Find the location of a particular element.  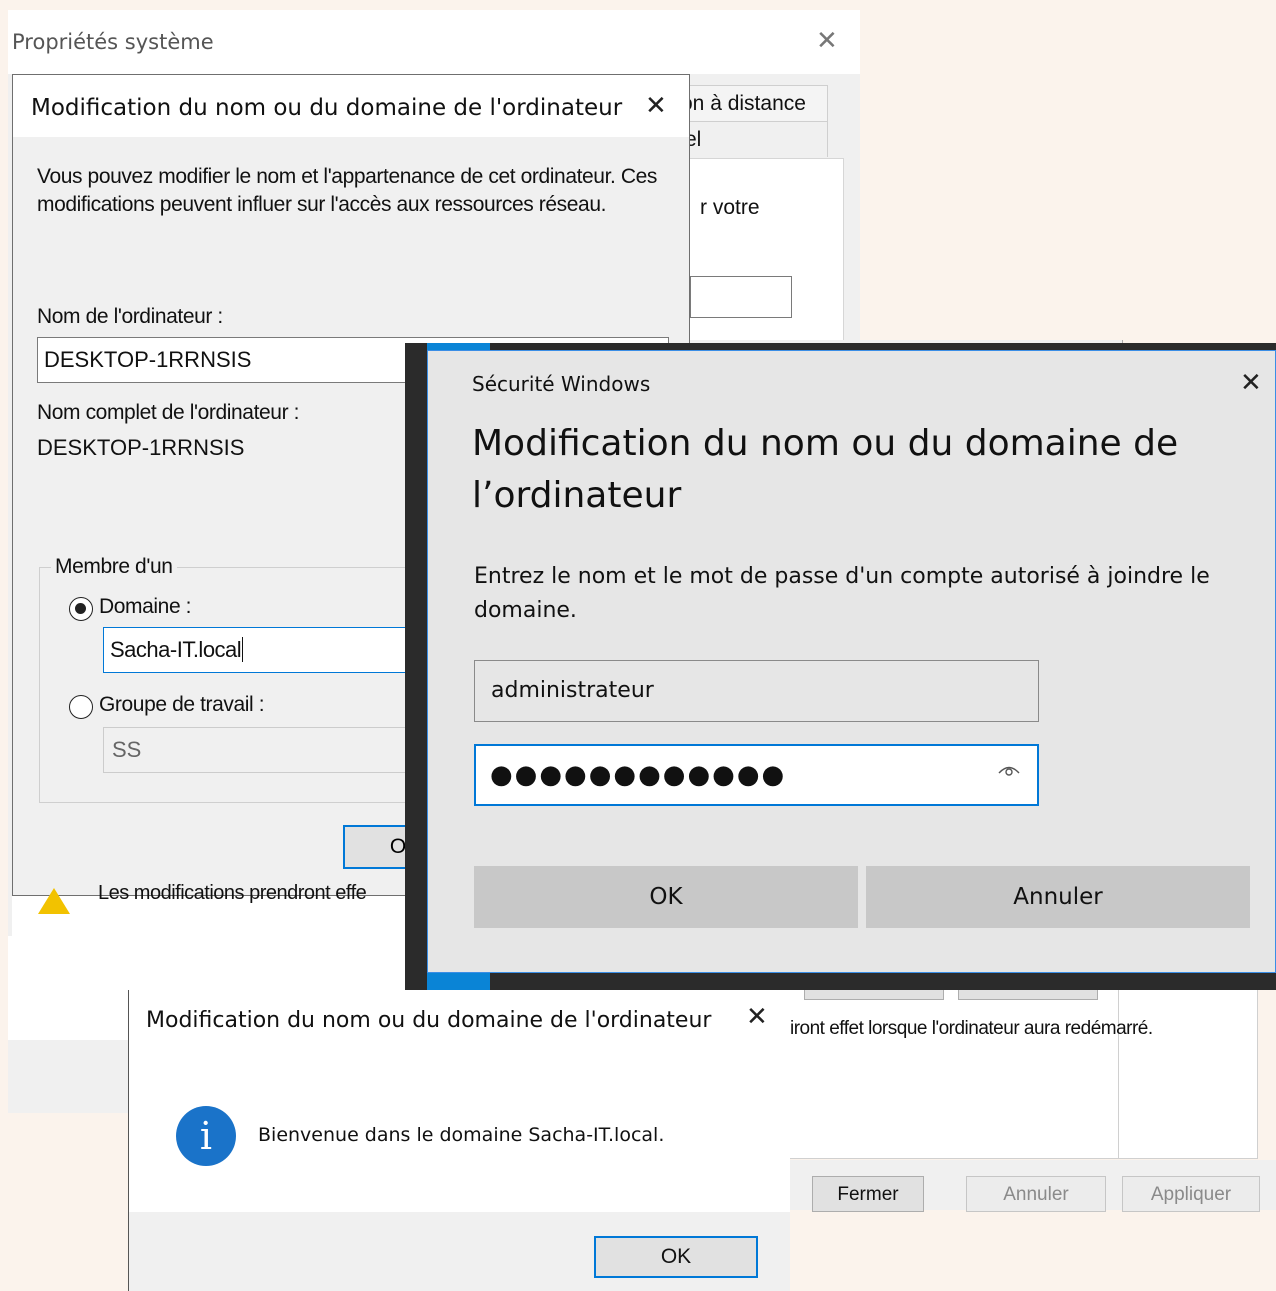

panel-text: r votre is located at coordinates (730, 207).